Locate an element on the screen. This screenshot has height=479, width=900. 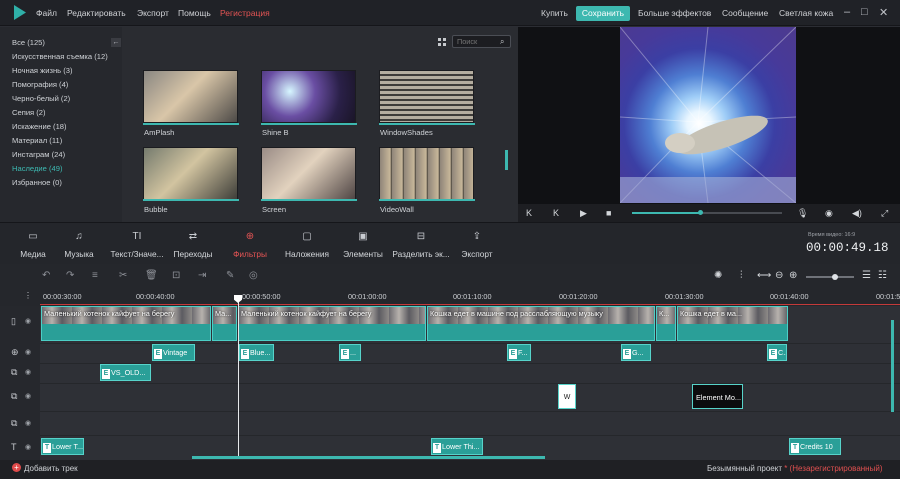
cut-icon: ✂ is located at coordinates (123, 275).